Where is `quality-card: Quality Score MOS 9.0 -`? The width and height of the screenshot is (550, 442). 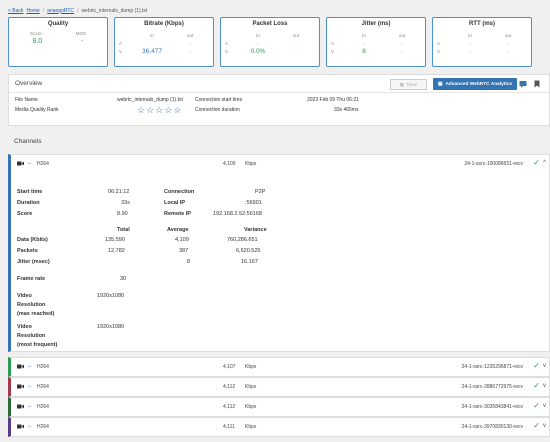 quality-card: Quality Score MOS 9.0 - is located at coordinates (58, 42).